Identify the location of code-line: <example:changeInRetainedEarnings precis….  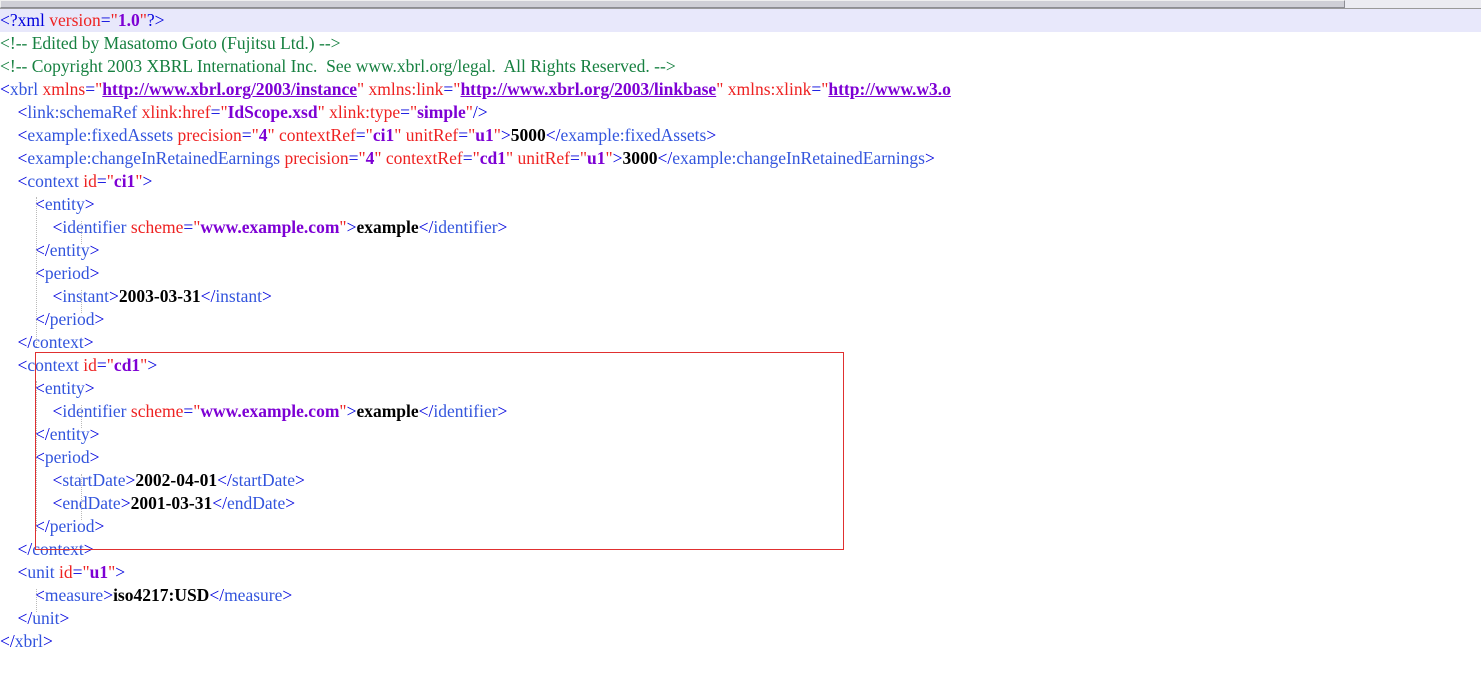
(740, 158).